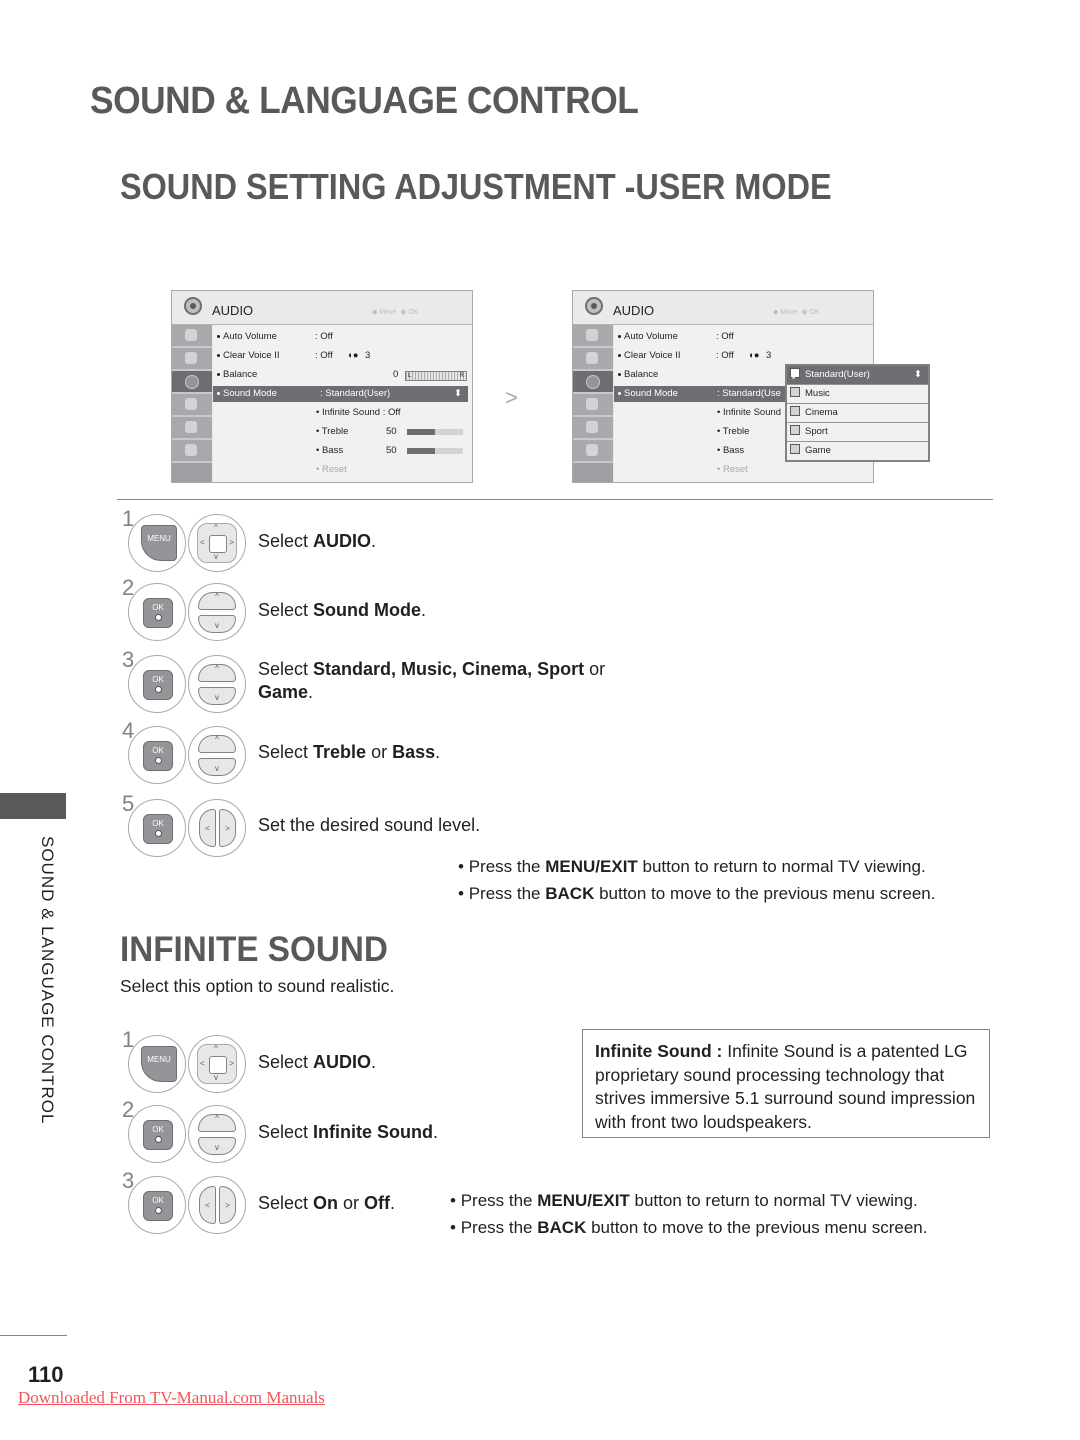  Describe the element at coordinates (342, 610) in the screenshot. I see `step-2-text: Select Sound Mode.` at that location.